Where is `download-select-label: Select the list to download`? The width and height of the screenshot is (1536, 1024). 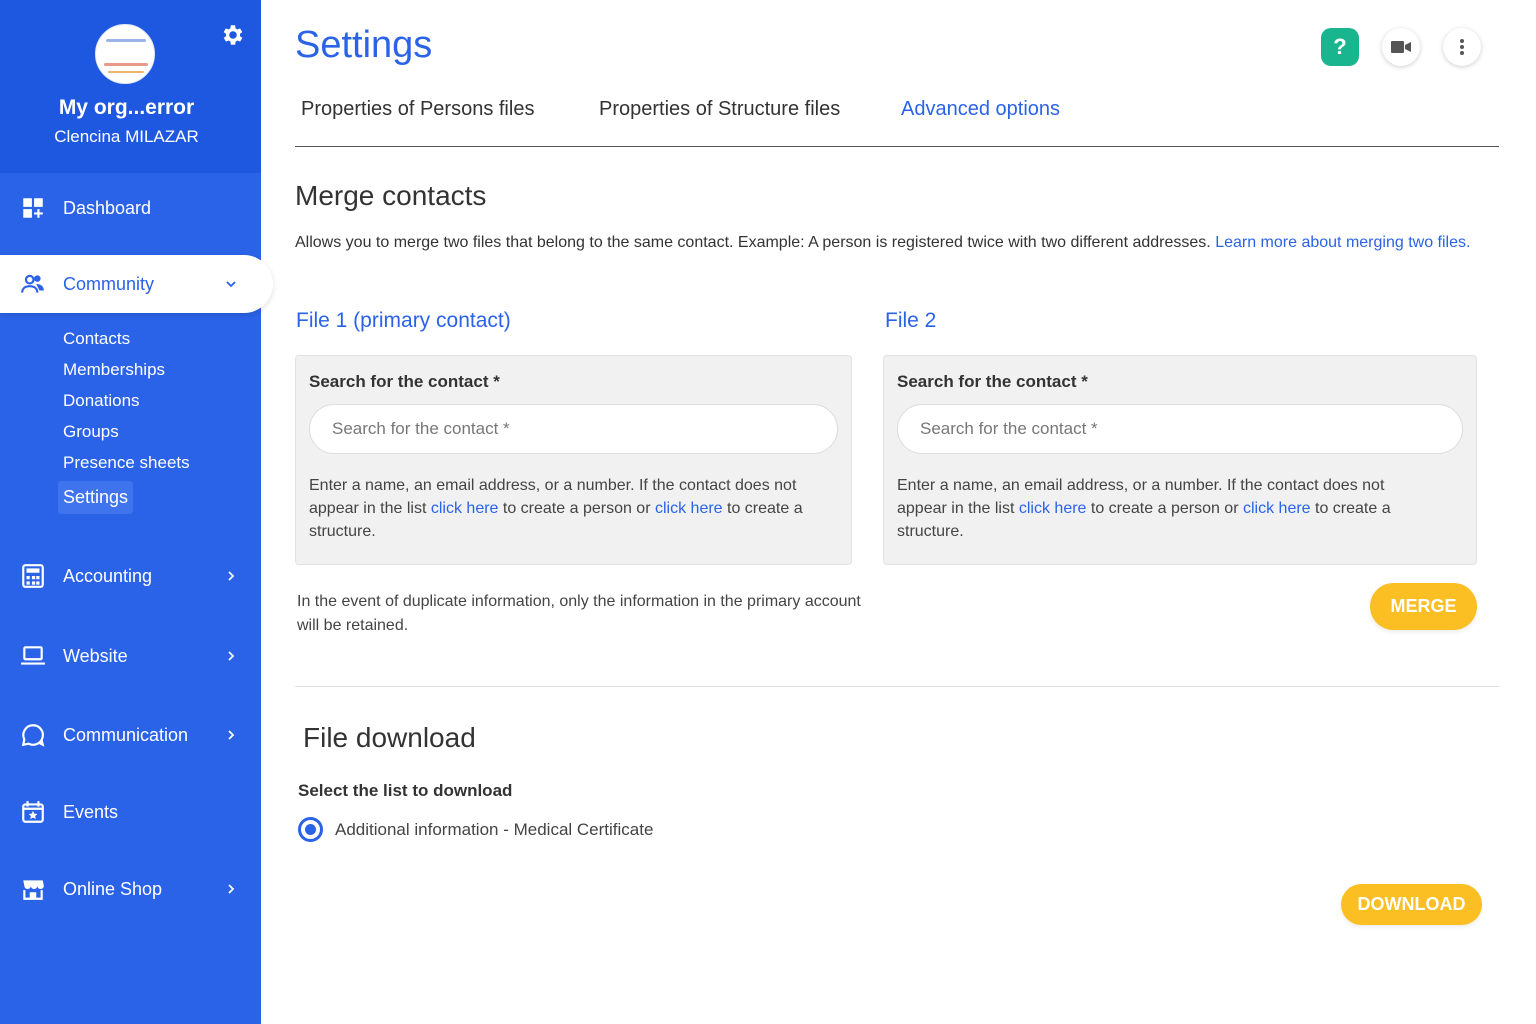 download-select-label: Select the list to download is located at coordinates (405, 790).